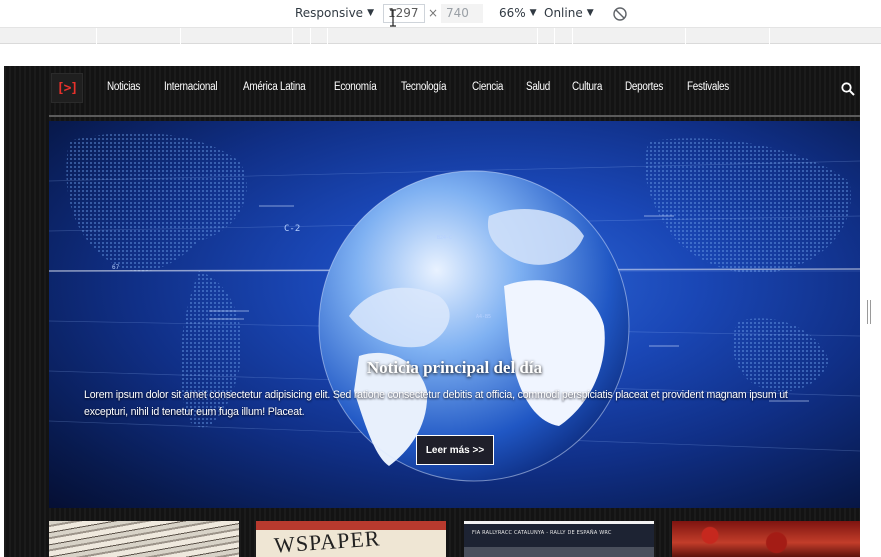  What do you see at coordinates (440, 14) in the screenshot?
I see `devtools-toolbar: Responsive ▼ 1297 × 740 66% ▼ Online ▼` at bounding box center [440, 14].